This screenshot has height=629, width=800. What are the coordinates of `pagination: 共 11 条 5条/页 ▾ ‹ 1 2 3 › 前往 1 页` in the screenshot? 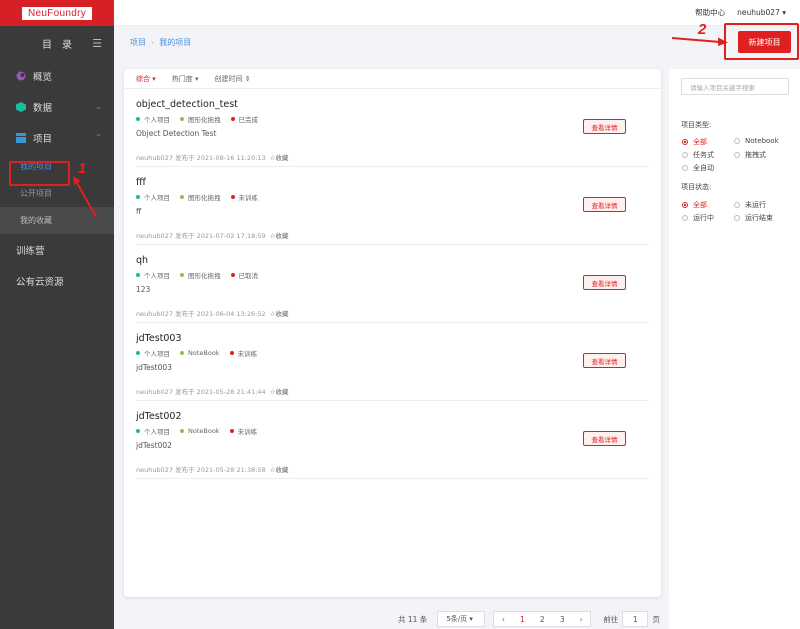 It's located at (529, 619).